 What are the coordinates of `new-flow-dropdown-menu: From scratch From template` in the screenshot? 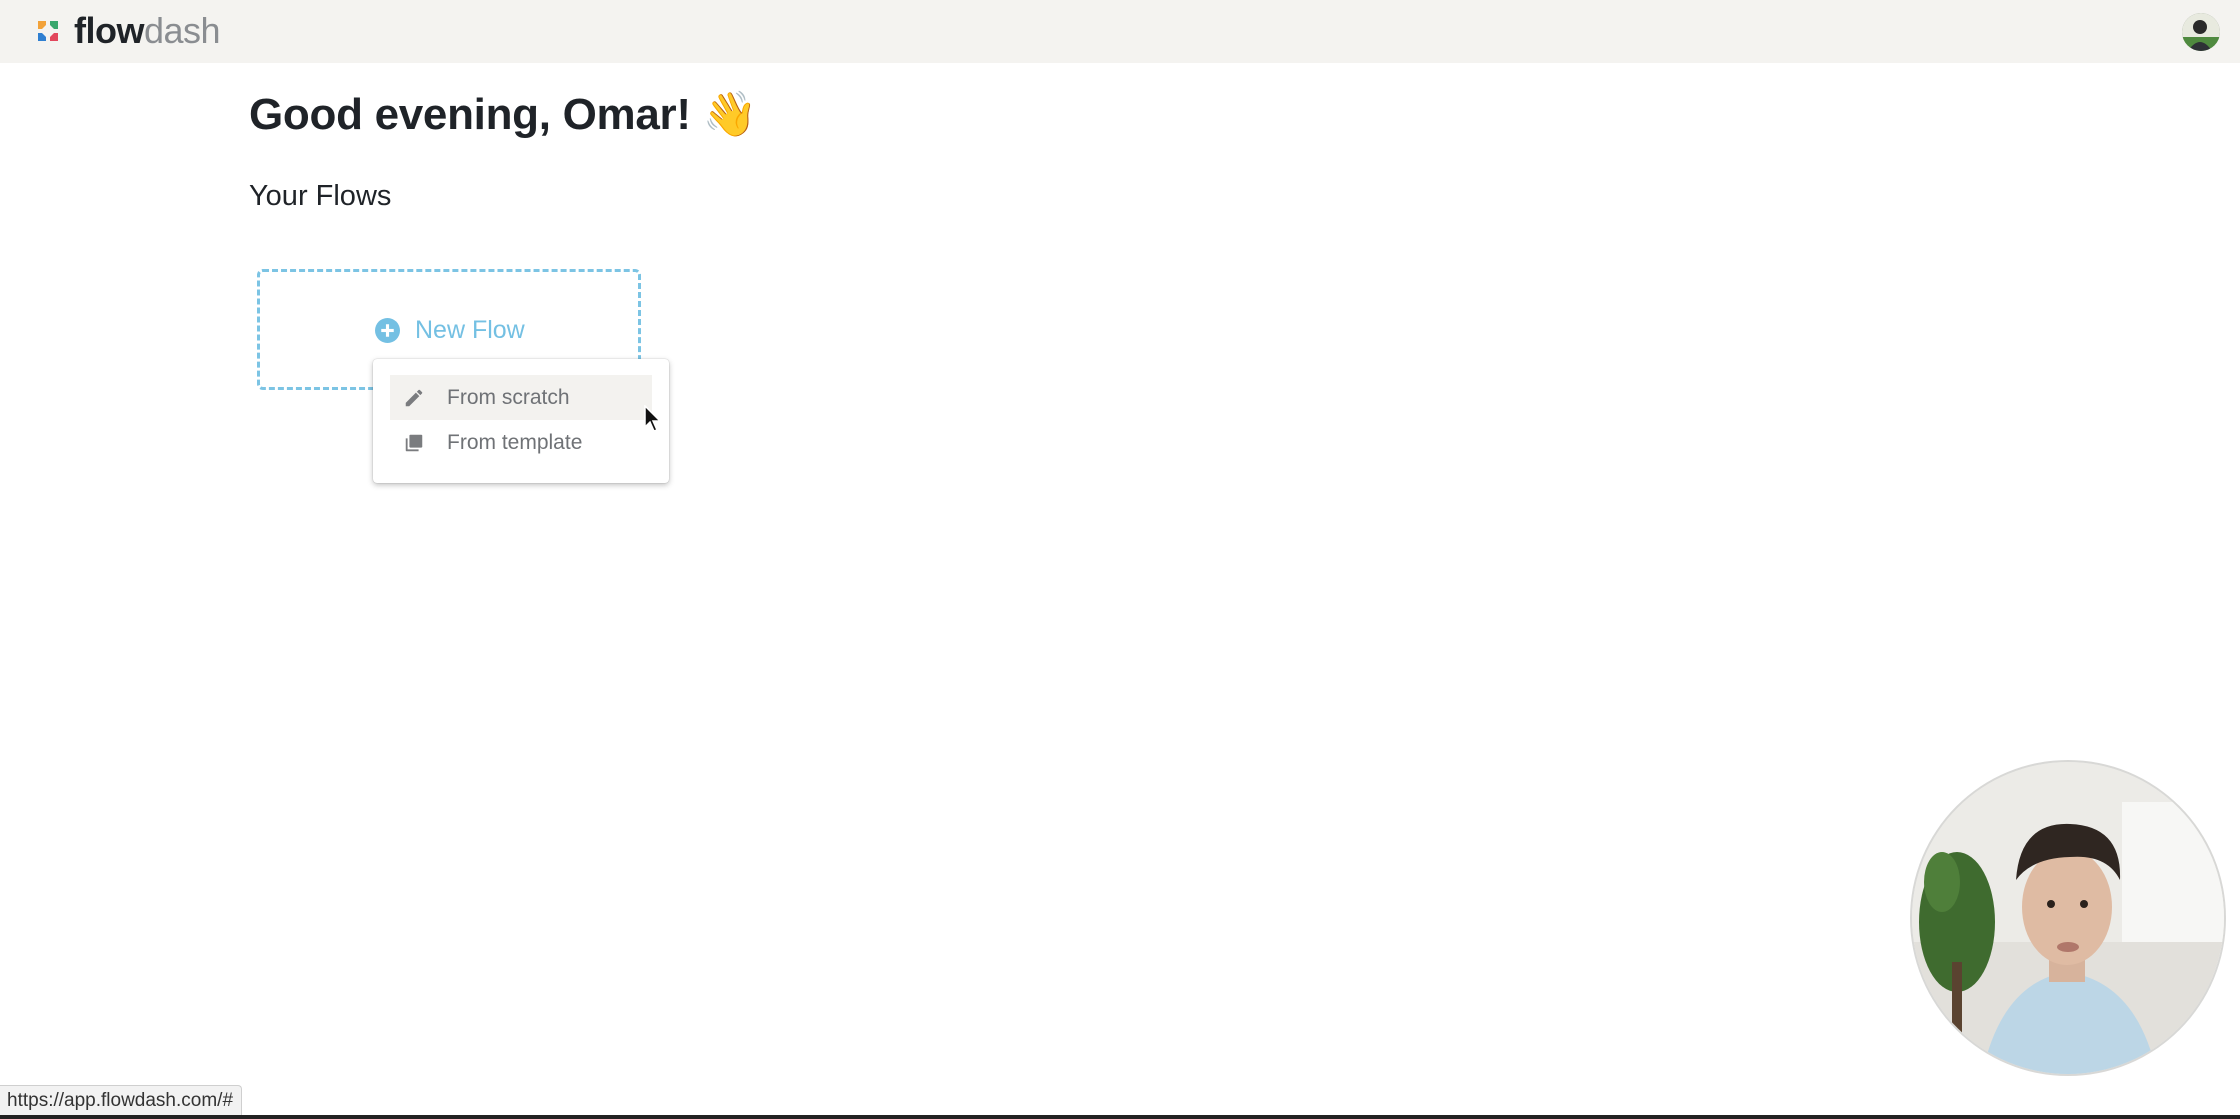 It's located at (521, 421).